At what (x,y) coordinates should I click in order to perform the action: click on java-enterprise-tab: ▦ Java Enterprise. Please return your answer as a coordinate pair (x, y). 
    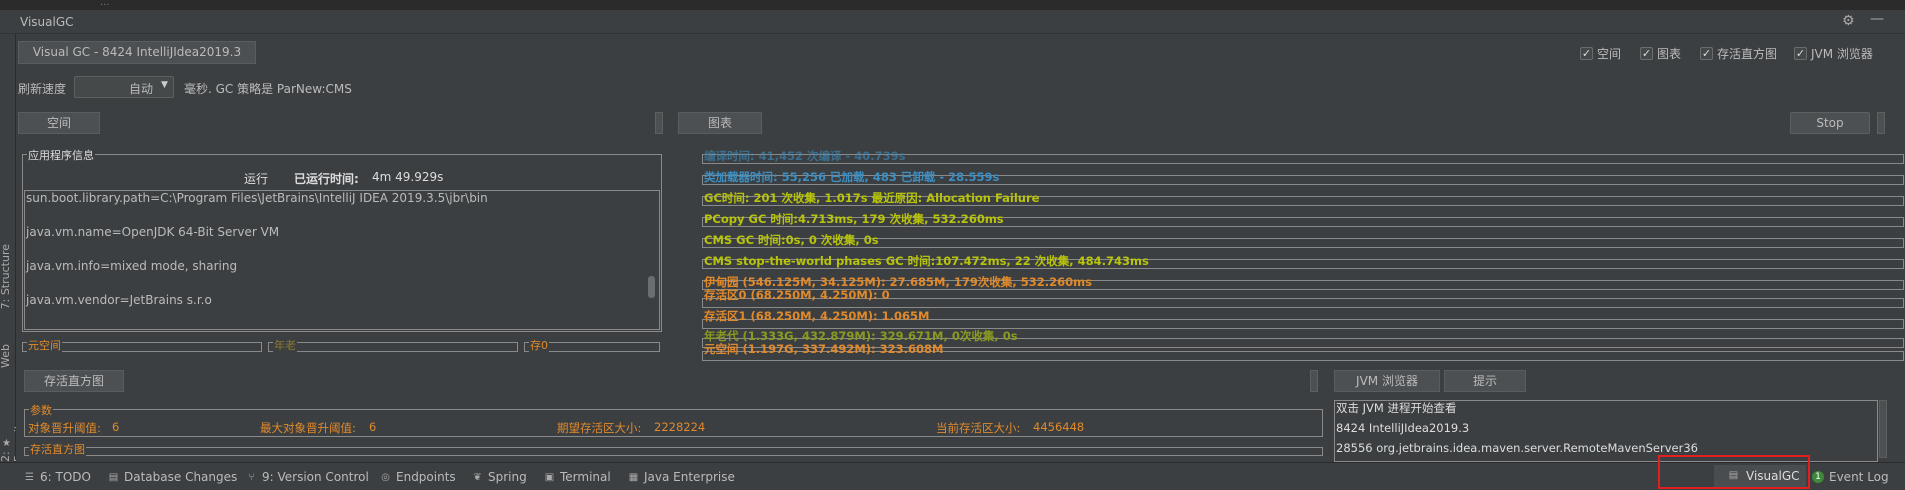
    Looking at the image, I should click on (681, 477).